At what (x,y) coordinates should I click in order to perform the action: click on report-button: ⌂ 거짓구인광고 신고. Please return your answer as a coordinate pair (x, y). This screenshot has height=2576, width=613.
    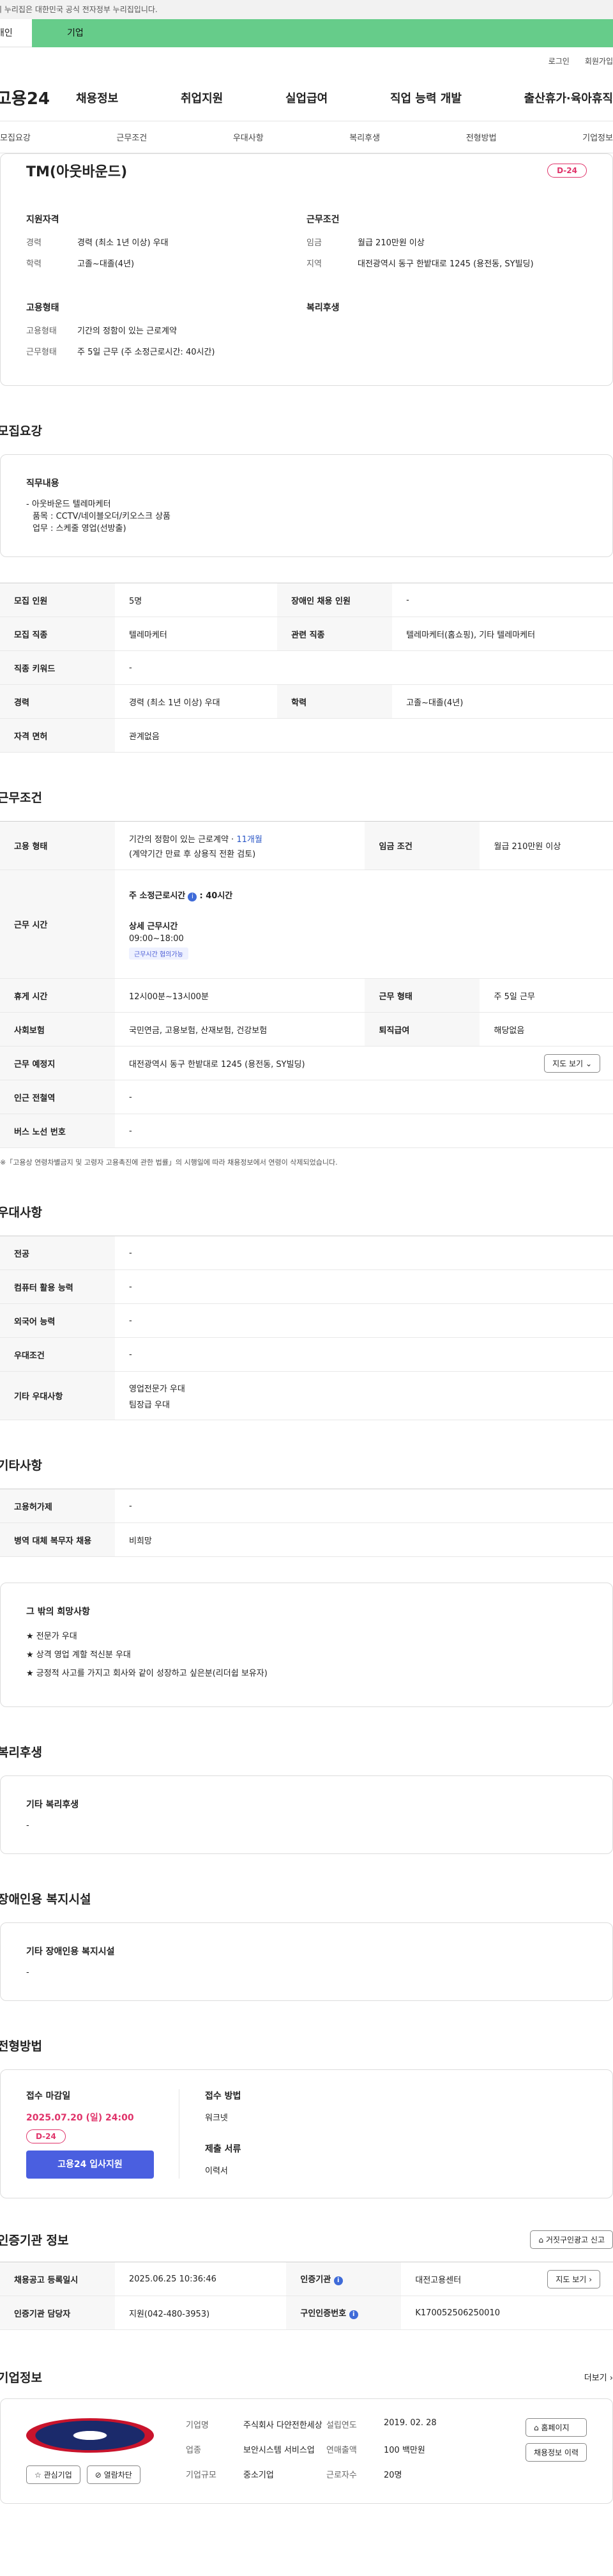
    Looking at the image, I should click on (571, 2239).